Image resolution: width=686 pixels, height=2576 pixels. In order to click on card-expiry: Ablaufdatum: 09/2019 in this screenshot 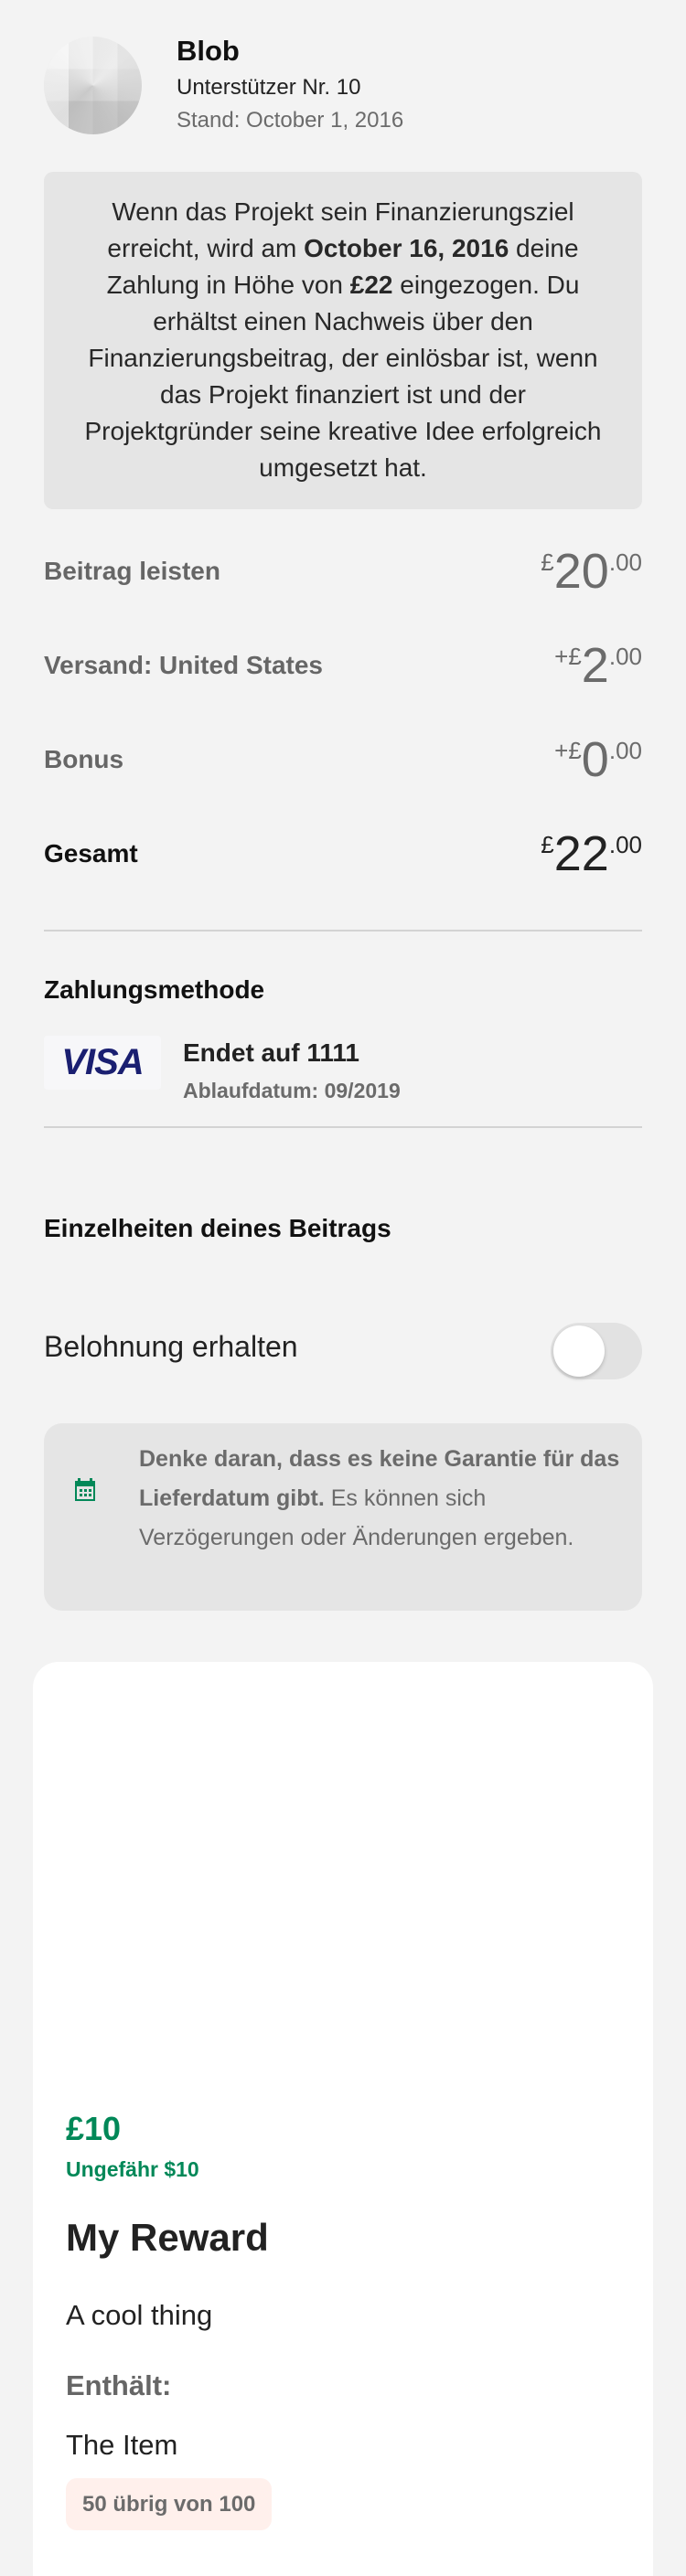, I will do `click(292, 1090)`.